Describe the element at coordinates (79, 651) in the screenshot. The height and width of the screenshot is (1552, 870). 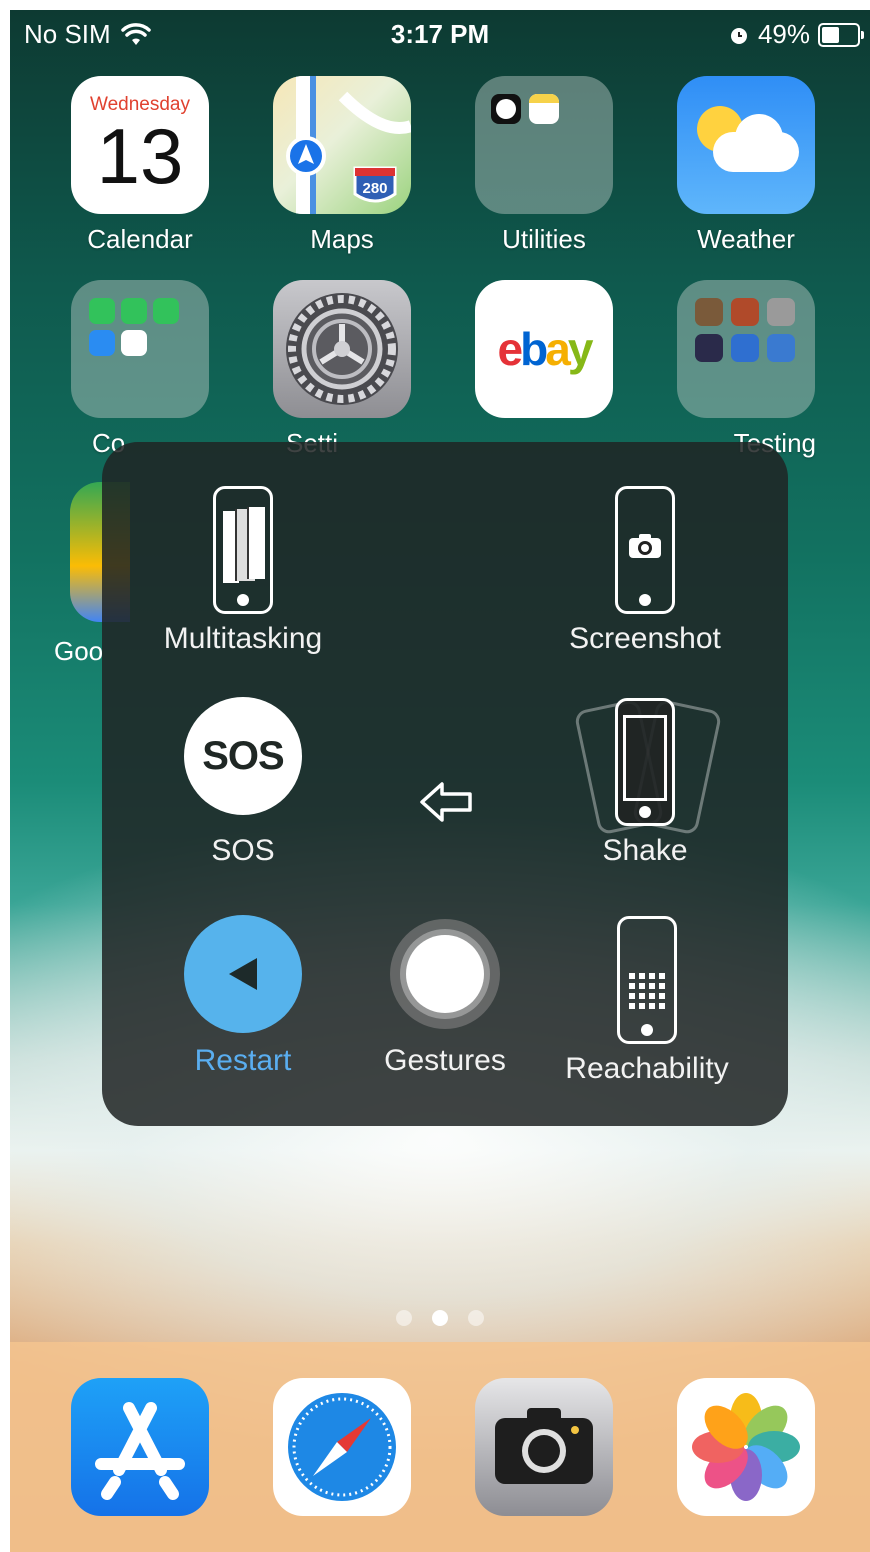
I see `app-label: Goo` at that location.